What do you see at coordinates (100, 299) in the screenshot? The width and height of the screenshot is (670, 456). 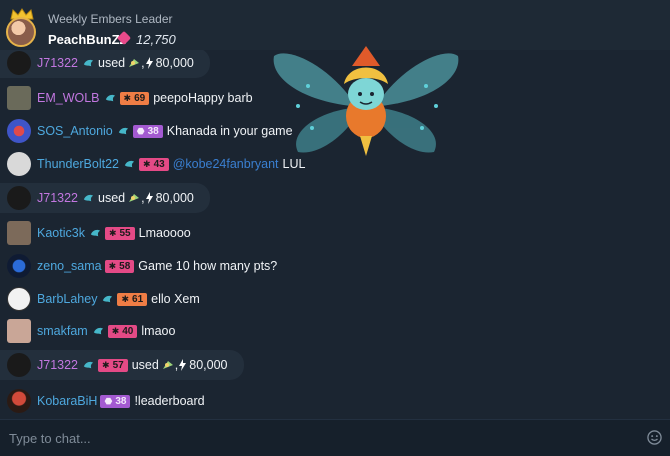 I see `chat-message: BarbLahey ✱ 61 ello Xem` at bounding box center [100, 299].